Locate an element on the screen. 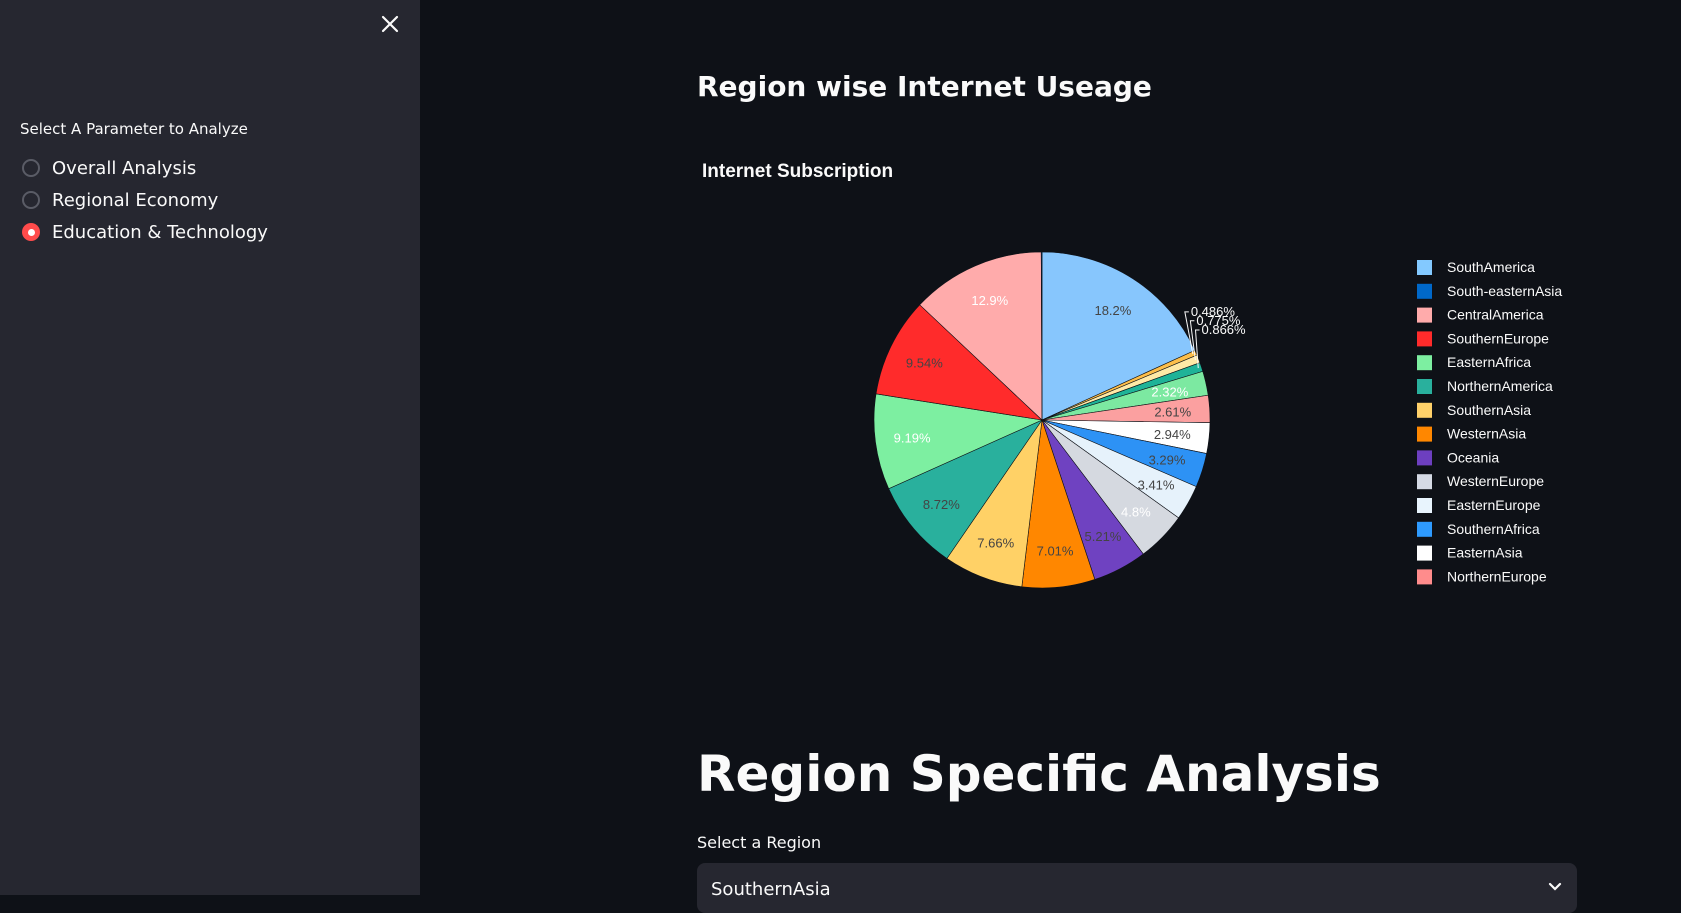 Image resolution: width=1681 pixels, height=913 pixels. region-select-value: SouthernAsia is located at coordinates (771, 889).